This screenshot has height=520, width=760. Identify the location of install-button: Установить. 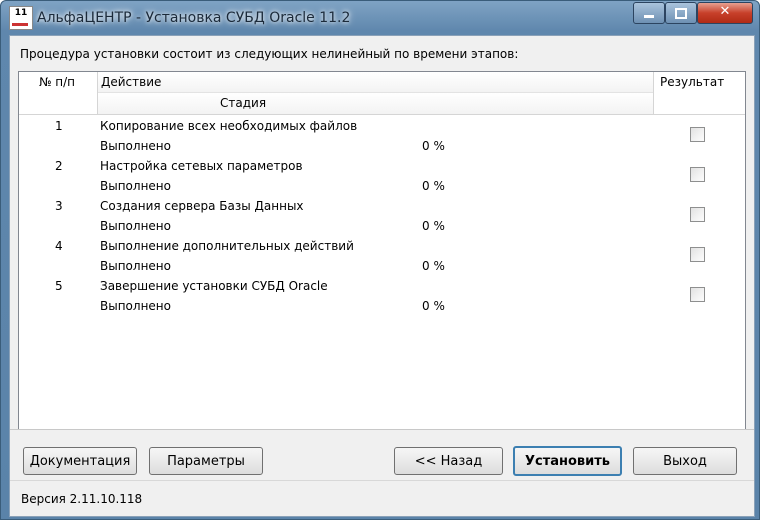
(567, 461).